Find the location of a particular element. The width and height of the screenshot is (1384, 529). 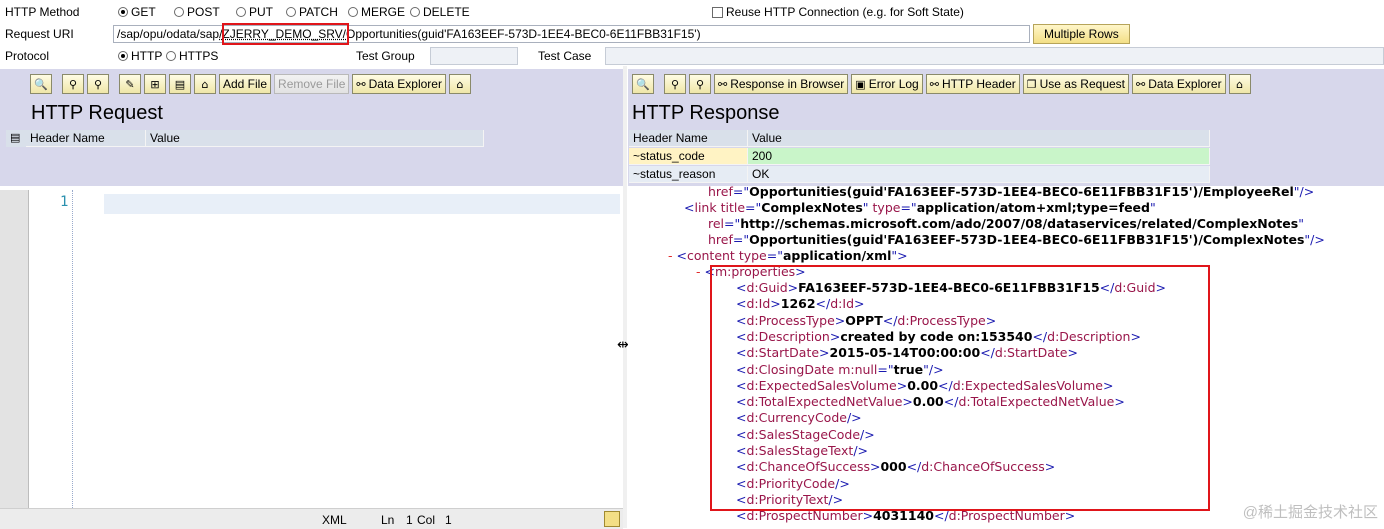

remove-file-button: Remove File is located at coordinates (312, 84).